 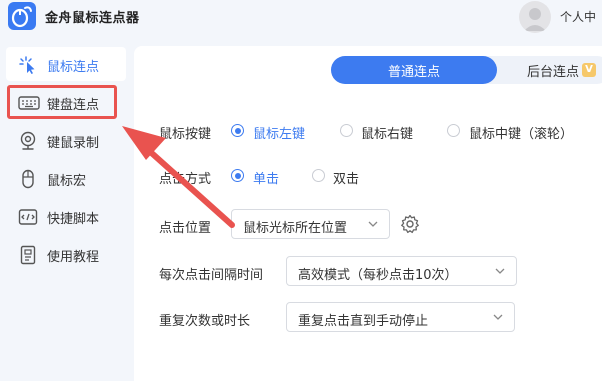 What do you see at coordinates (28, 255) in the screenshot?
I see `tutorial-icon` at bounding box center [28, 255].